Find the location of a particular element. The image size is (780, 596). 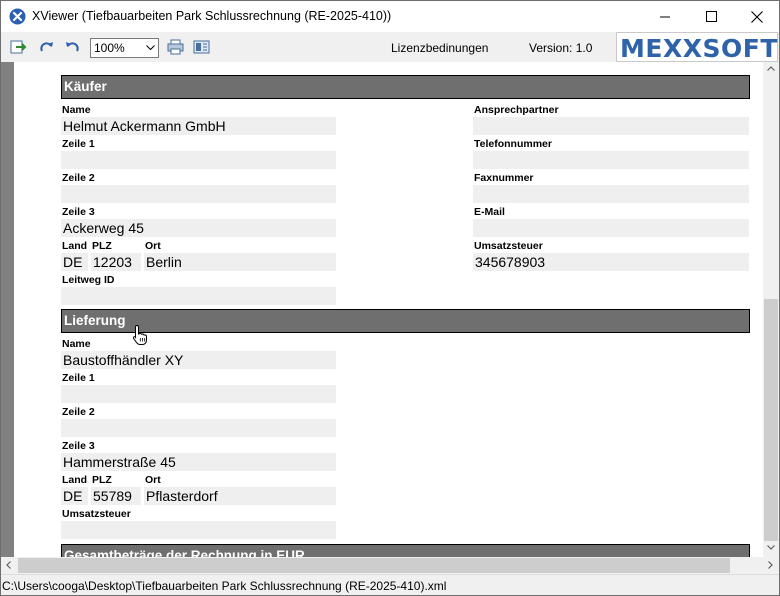

kaeufer-zeile2-field is located at coordinates (198, 194).